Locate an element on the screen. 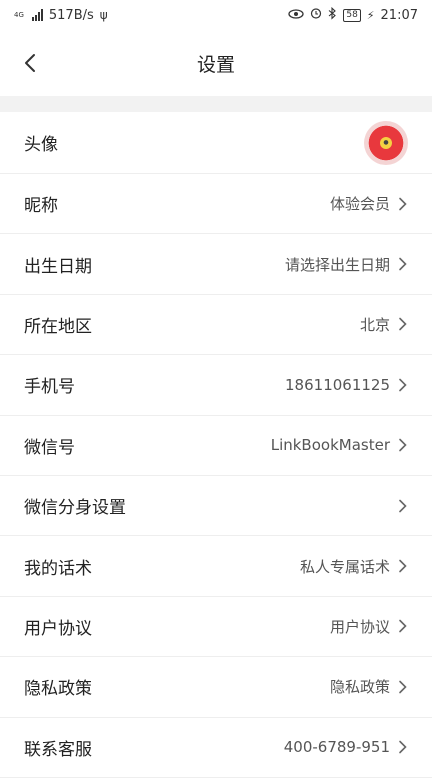  mascot-icon: ● is located at coordinates (386, 142).